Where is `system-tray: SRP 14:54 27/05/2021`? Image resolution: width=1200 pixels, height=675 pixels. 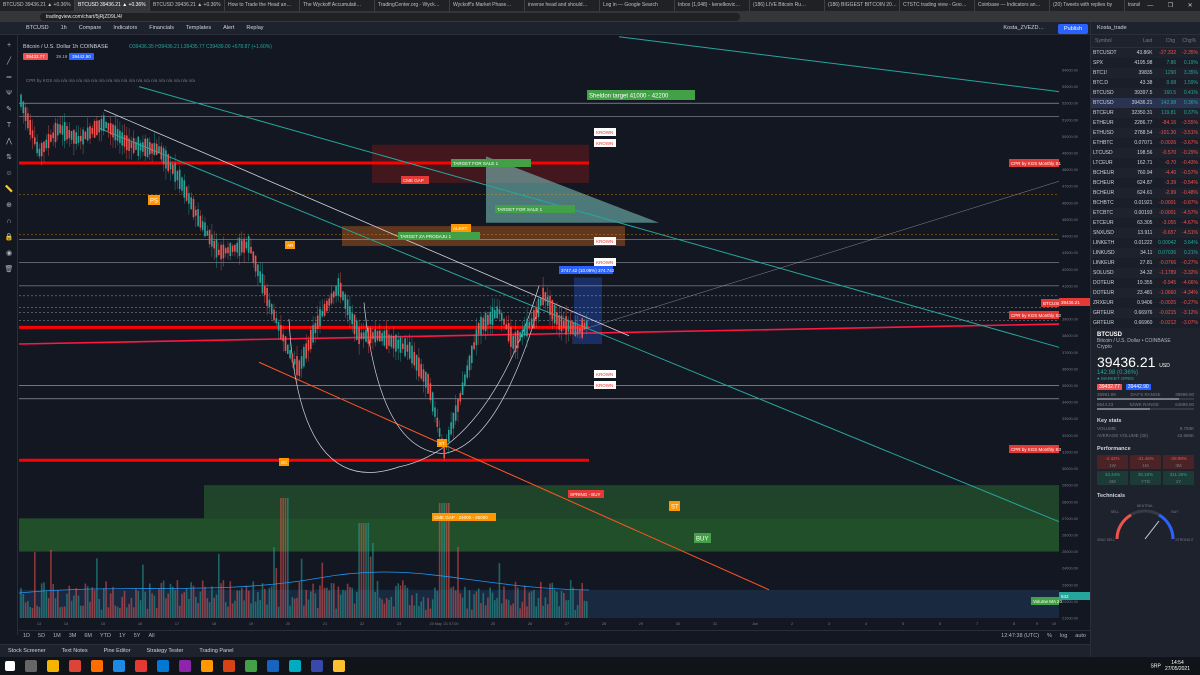 system-tray: SRP 14:54 27/05/2021 is located at coordinates (1175, 666).